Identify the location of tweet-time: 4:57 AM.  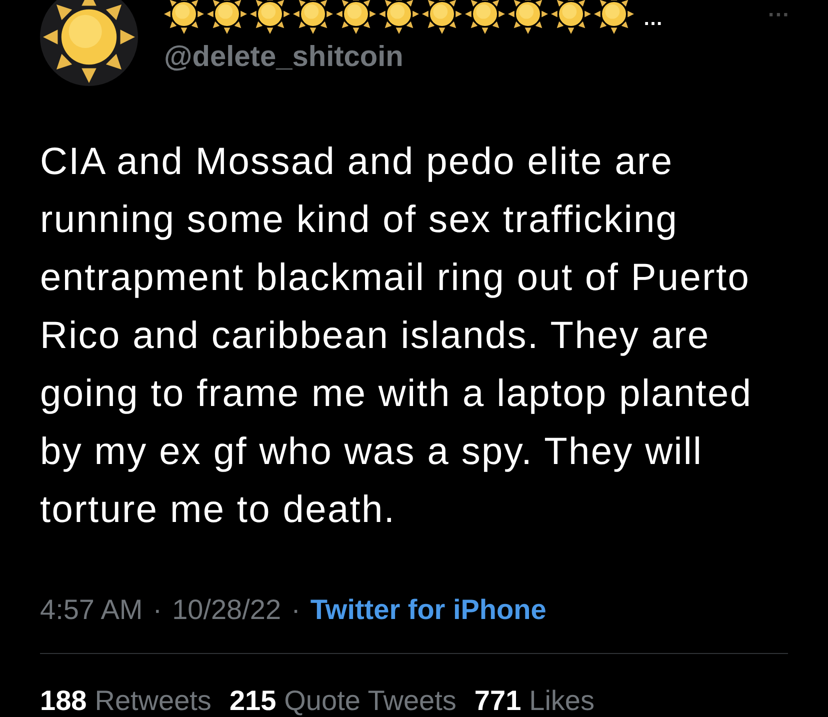
(91, 610).